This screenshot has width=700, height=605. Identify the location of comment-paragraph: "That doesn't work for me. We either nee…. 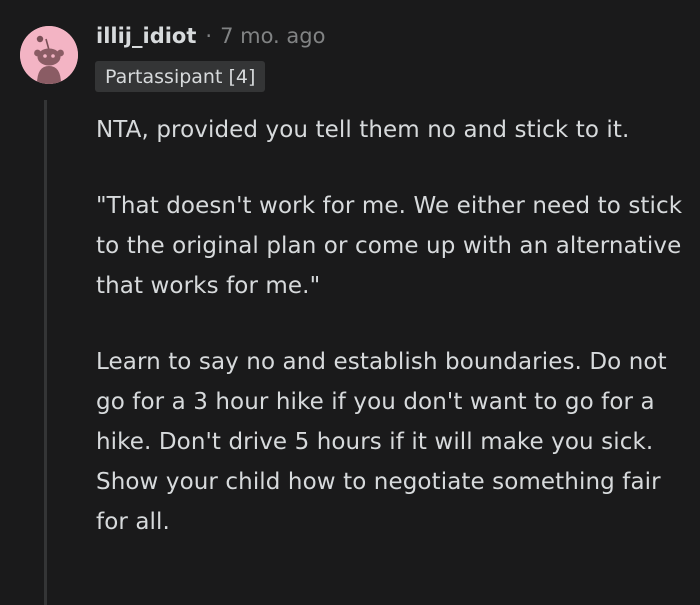
(389, 246).